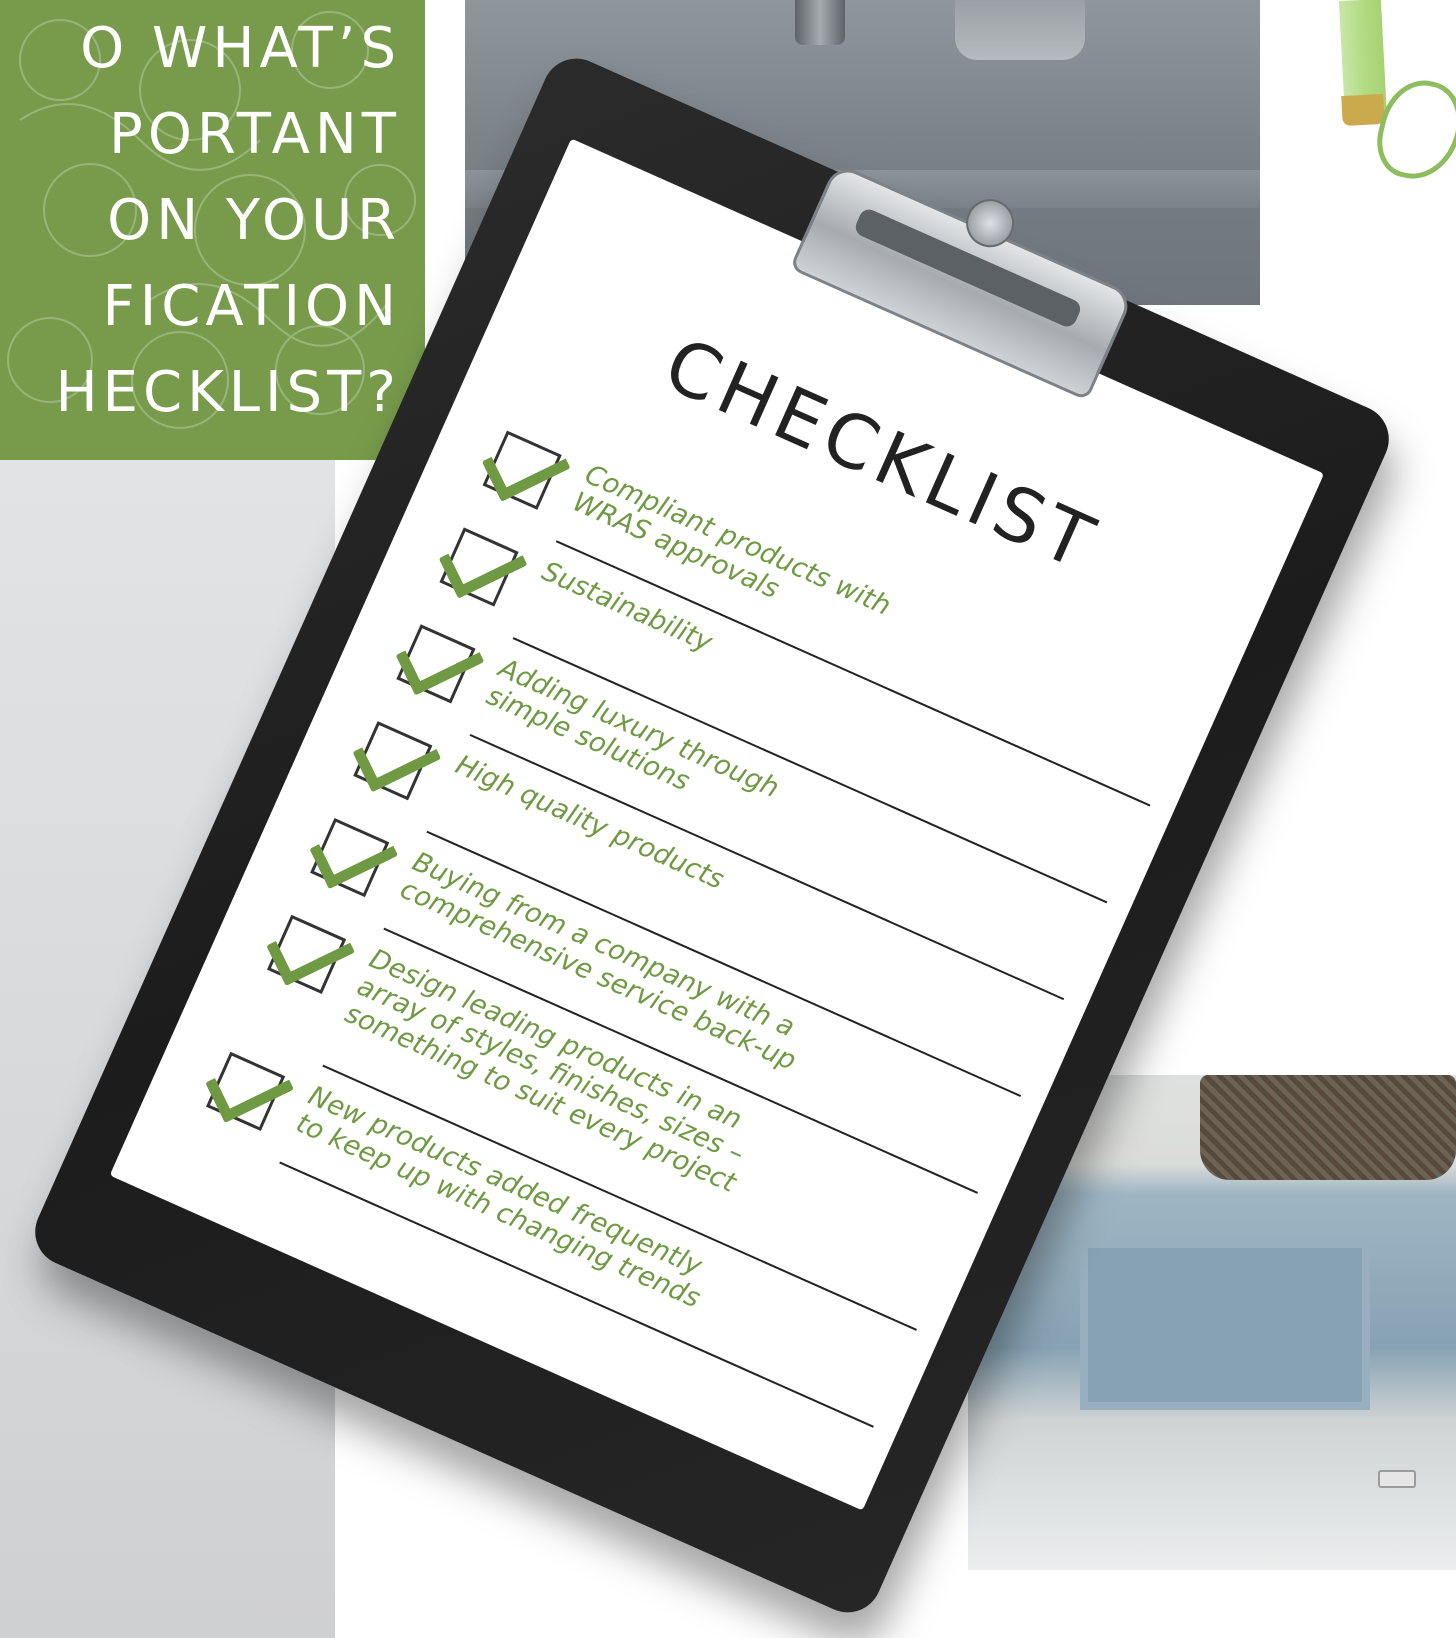  What do you see at coordinates (1020, 30) in the screenshot?
I see `sink-tray-image` at bounding box center [1020, 30].